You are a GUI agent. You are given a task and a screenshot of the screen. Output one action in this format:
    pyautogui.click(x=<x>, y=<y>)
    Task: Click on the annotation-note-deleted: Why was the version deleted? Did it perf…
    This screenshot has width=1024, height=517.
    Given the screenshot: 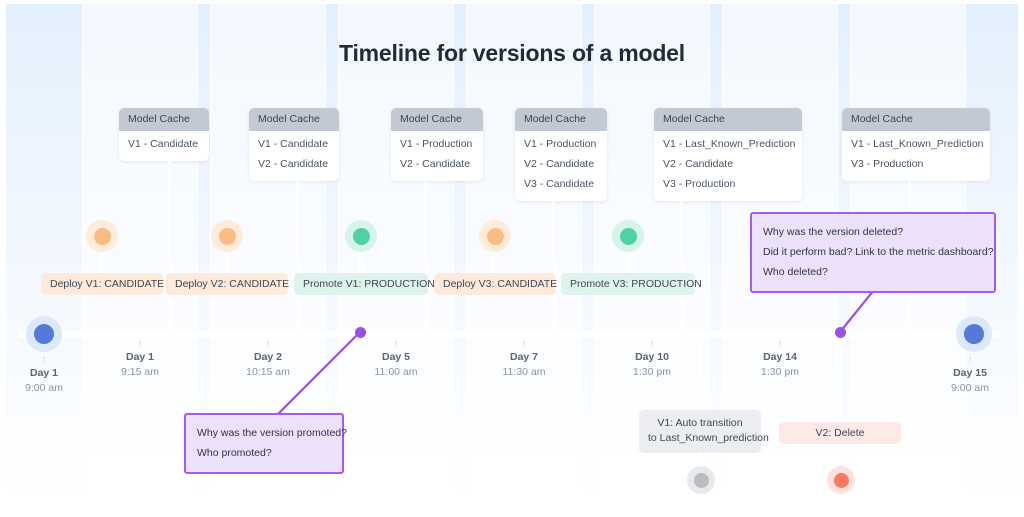 What is the action you would take?
    pyautogui.click(x=873, y=252)
    